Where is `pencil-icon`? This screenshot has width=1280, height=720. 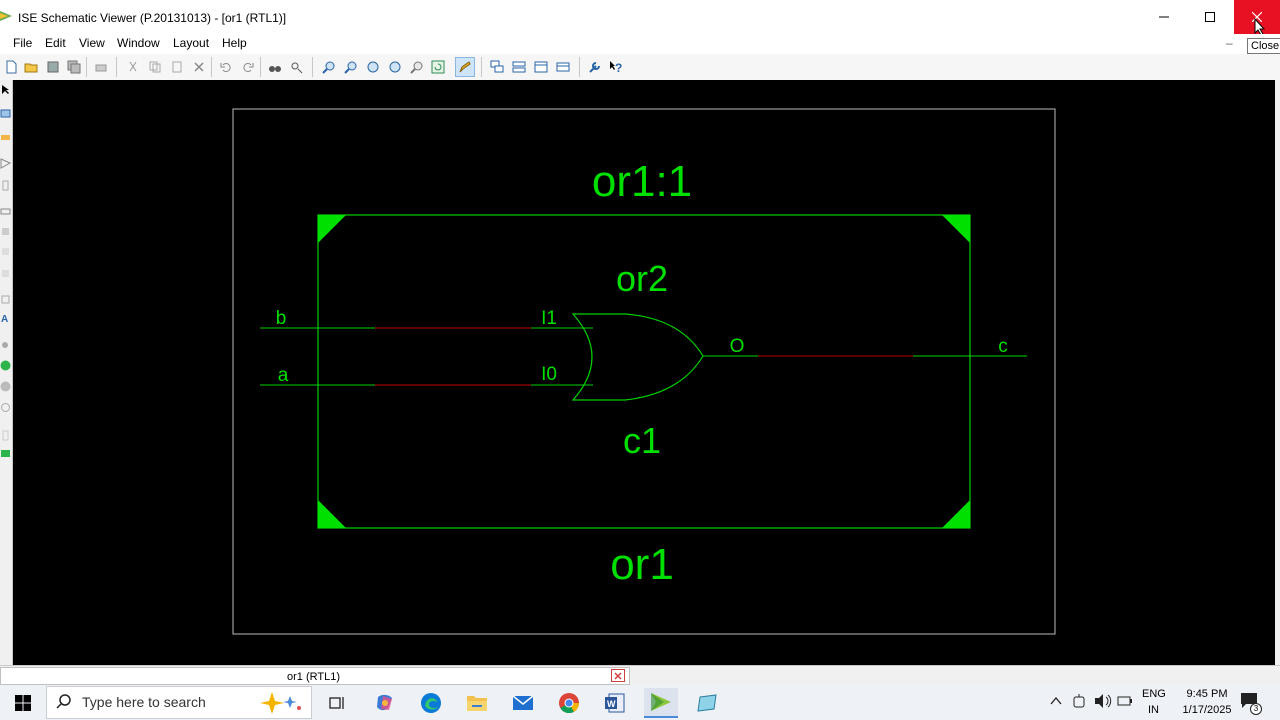 pencil-icon is located at coordinates (465, 67).